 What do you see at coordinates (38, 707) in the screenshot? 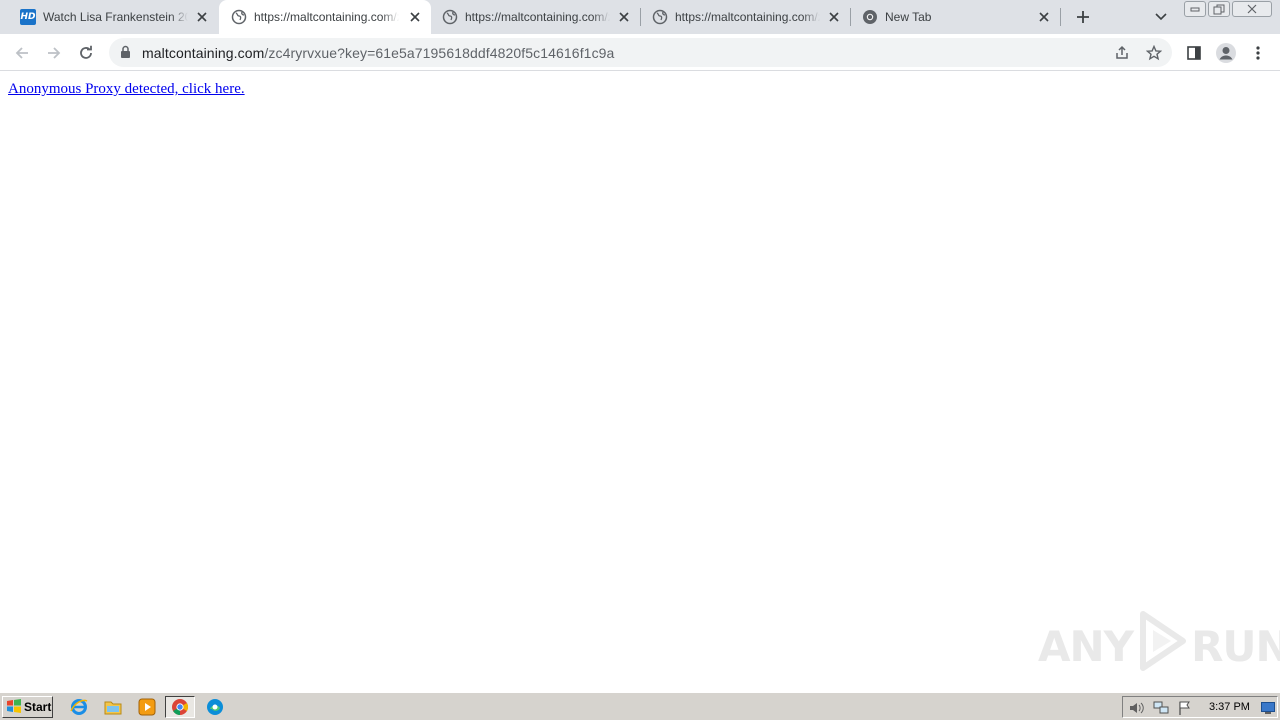
I see `start-label: Start` at bounding box center [38, 707].